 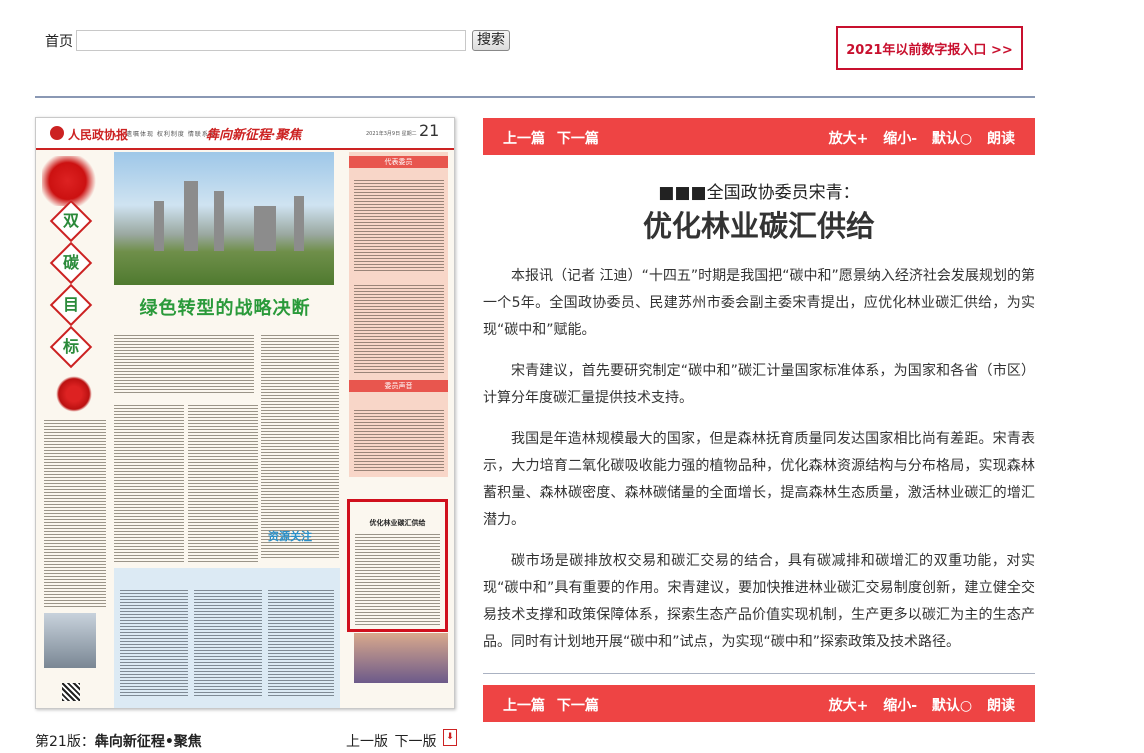 What do you see at coordinates (148, 742) in the screenshot?
I see `page-section-name: 犇向新征程•聚焦` at bounding box center [148, 742].